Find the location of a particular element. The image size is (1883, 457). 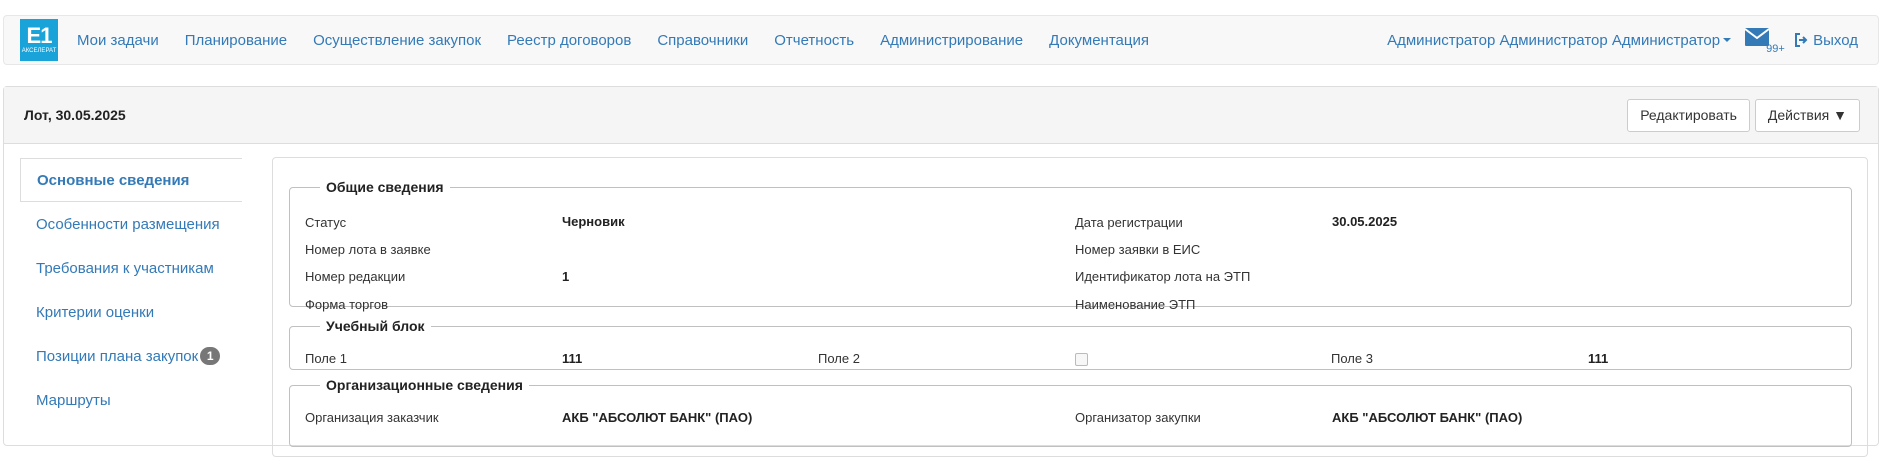

field1-value: 111 is located at coordinates (572, 358).